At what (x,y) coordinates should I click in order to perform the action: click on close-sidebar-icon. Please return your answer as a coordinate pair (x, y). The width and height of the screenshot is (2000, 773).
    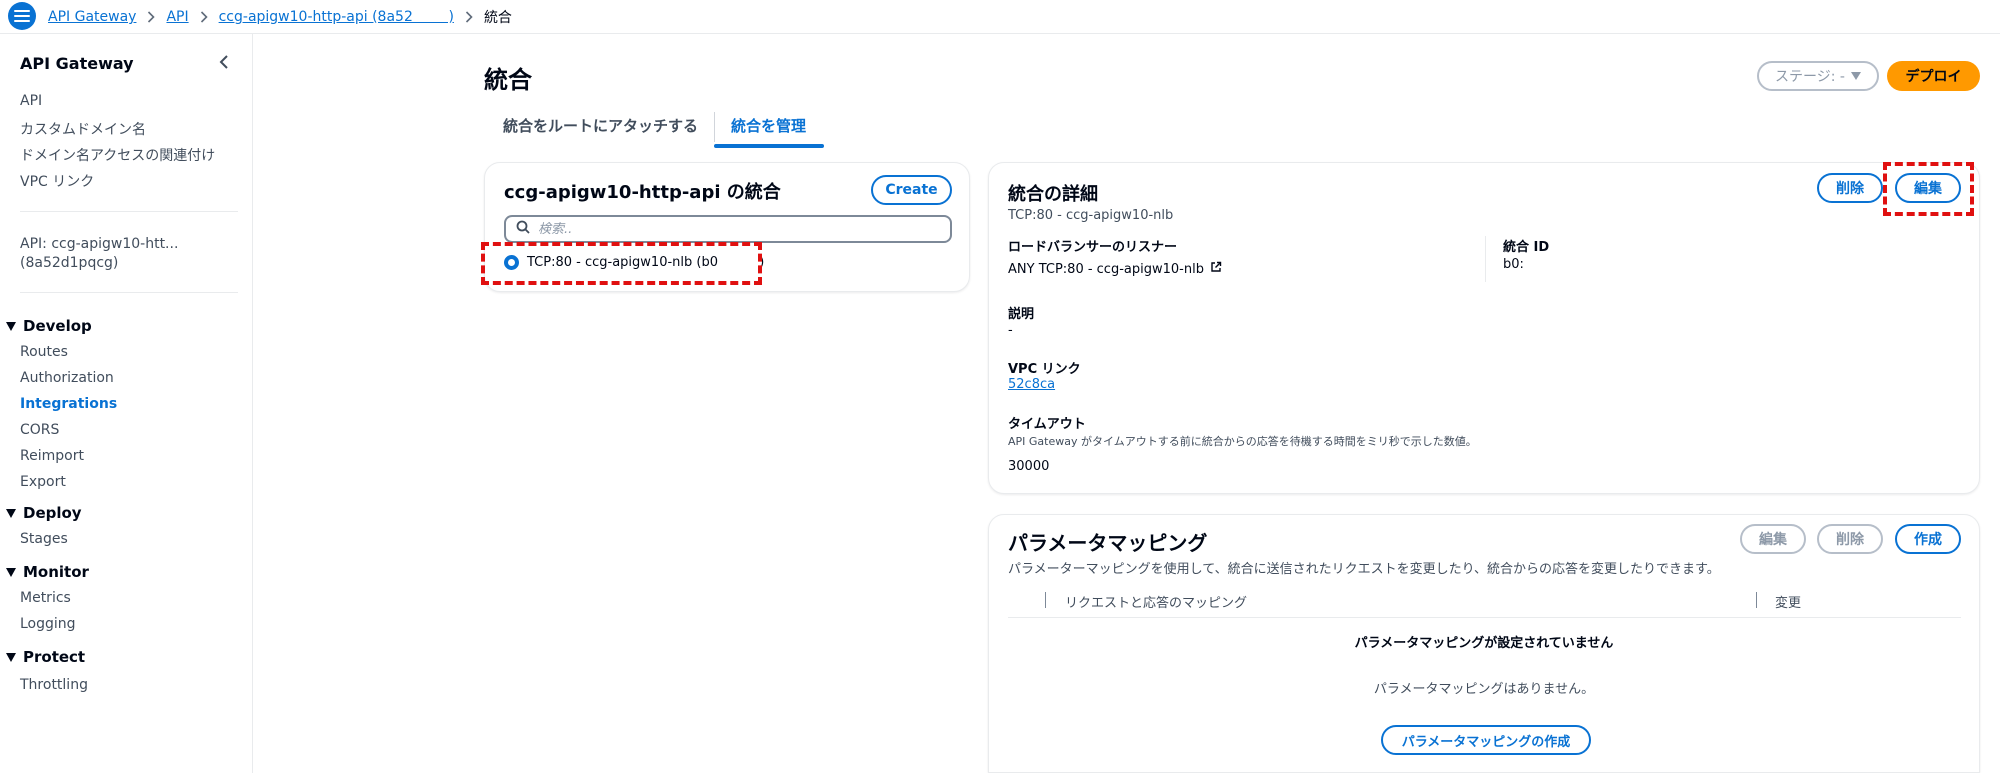
    Looking at the image, I should click on (224, 64).